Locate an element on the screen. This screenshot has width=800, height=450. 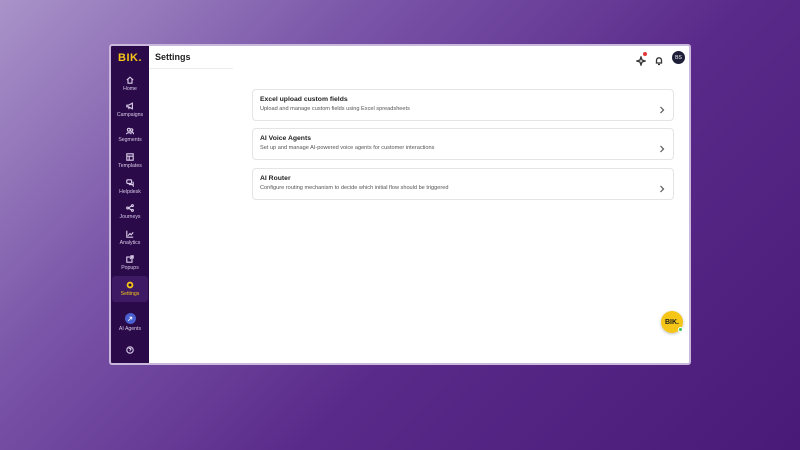
sidebar-item-label: AI Agents is located at coordinates (130, 329).